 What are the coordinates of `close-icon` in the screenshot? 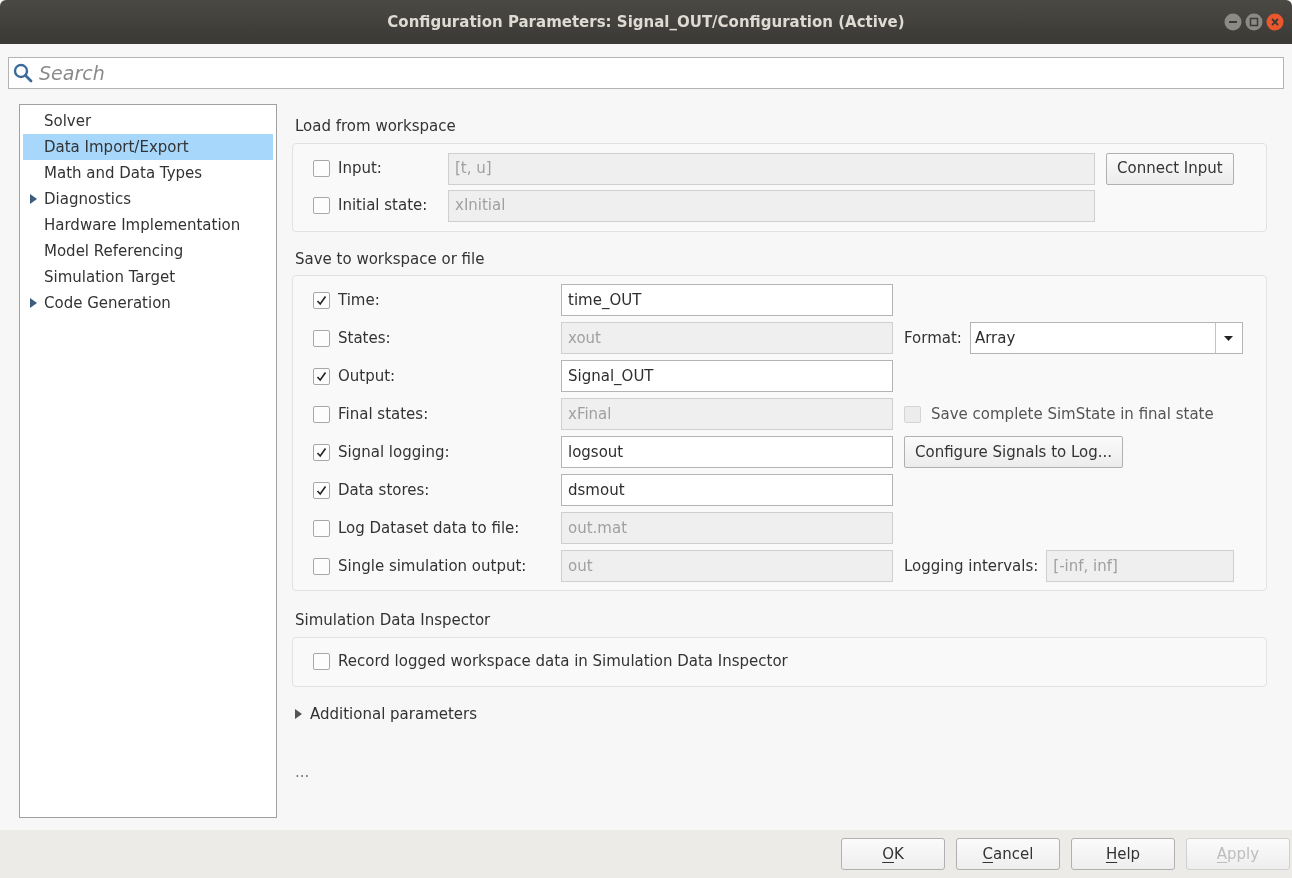 It's located at (1275, 22).